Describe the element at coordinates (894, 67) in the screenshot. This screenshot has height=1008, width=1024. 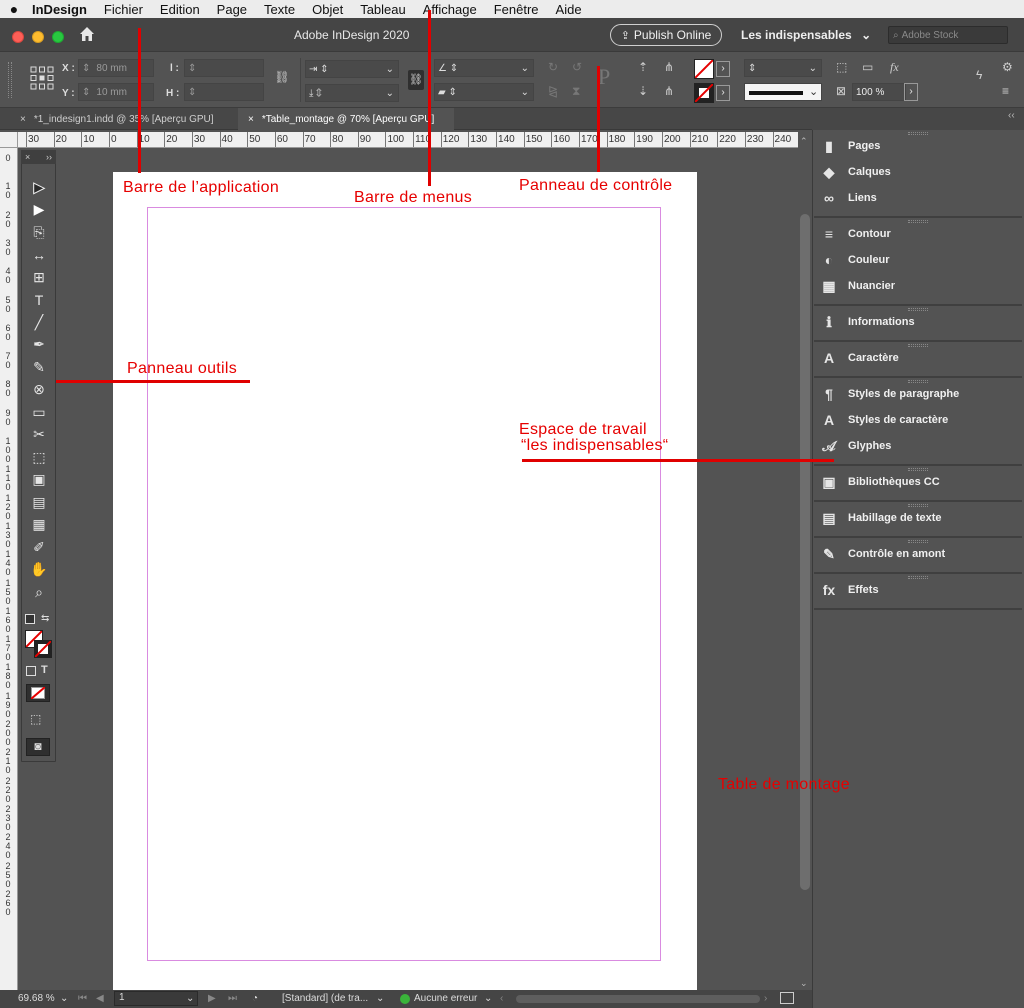
I see `fx-icon: fx` at that location.